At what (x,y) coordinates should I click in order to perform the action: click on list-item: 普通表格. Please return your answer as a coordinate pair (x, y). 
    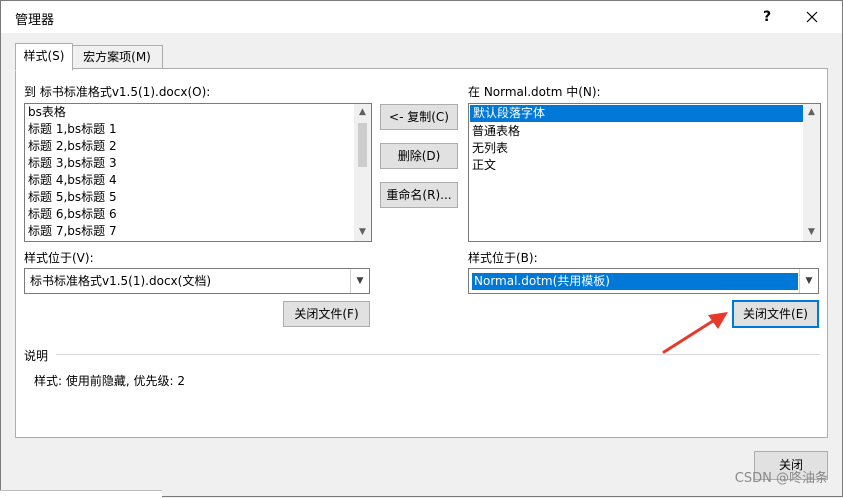
    Looking at the image, I should click on (644, 131).